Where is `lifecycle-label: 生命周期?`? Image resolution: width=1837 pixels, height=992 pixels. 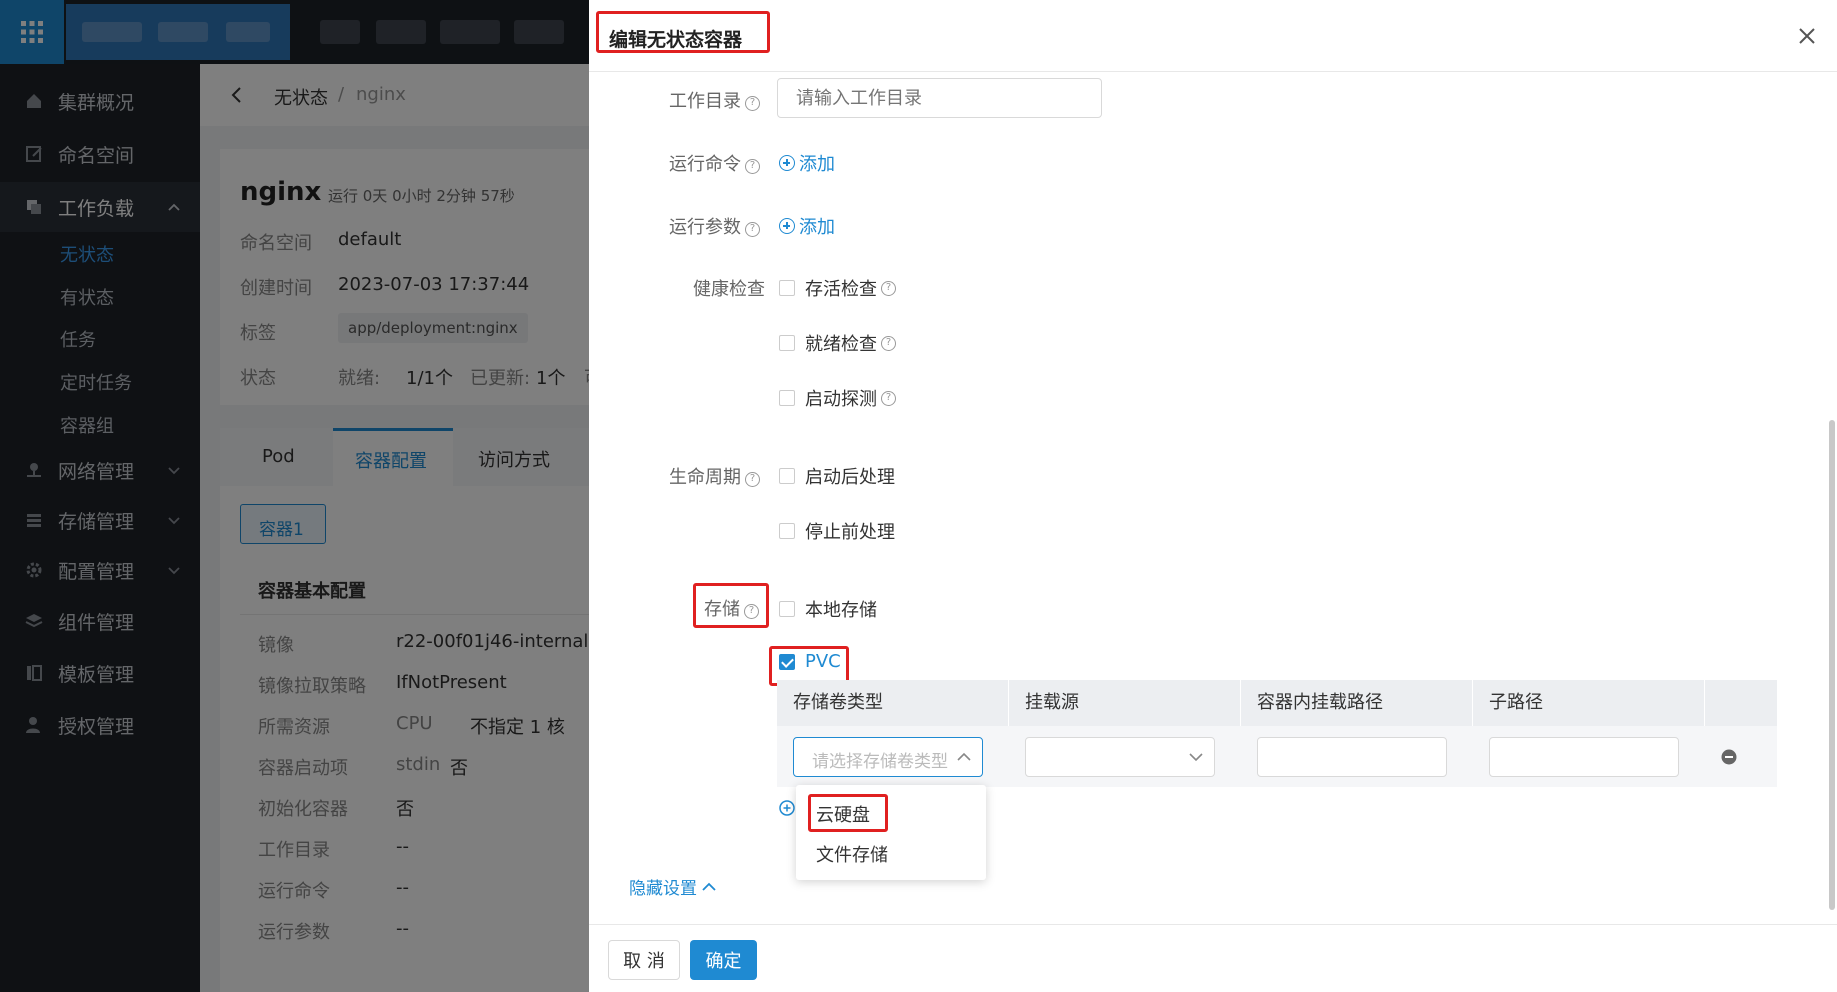 lifecycle-label: 生命周期? is located at coordinates (714, 476).